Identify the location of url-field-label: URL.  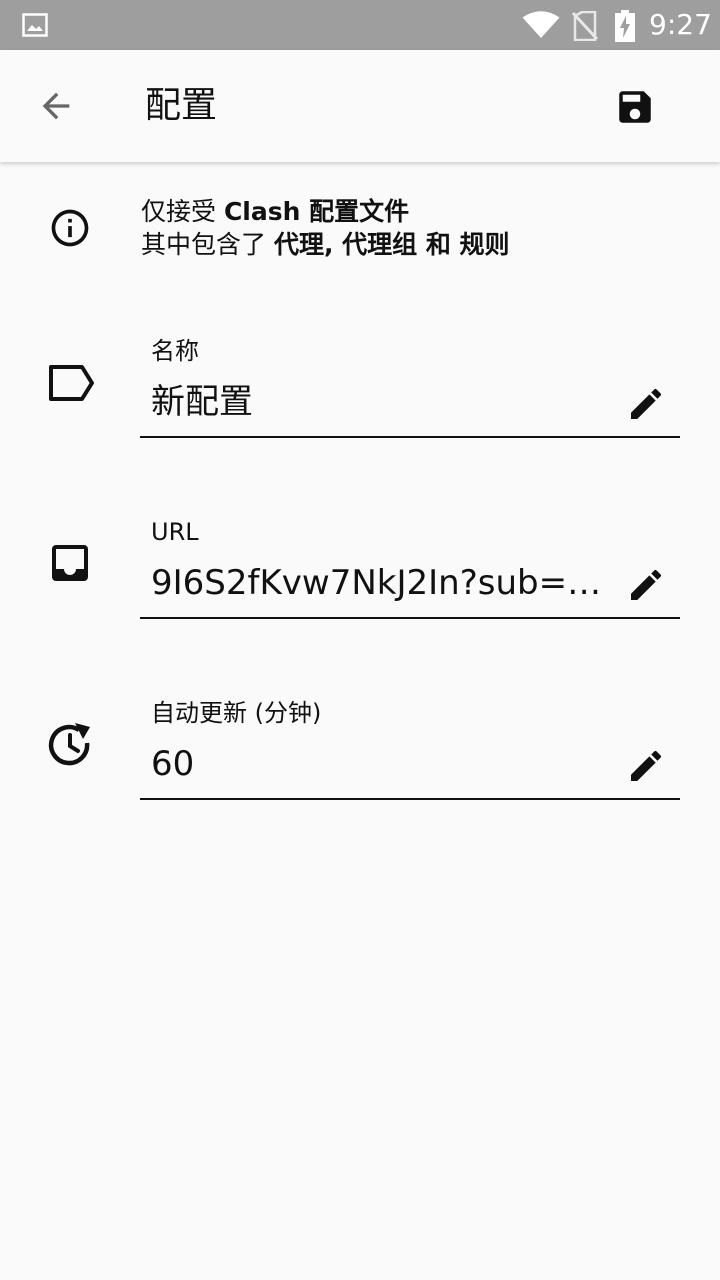
(175, 532).